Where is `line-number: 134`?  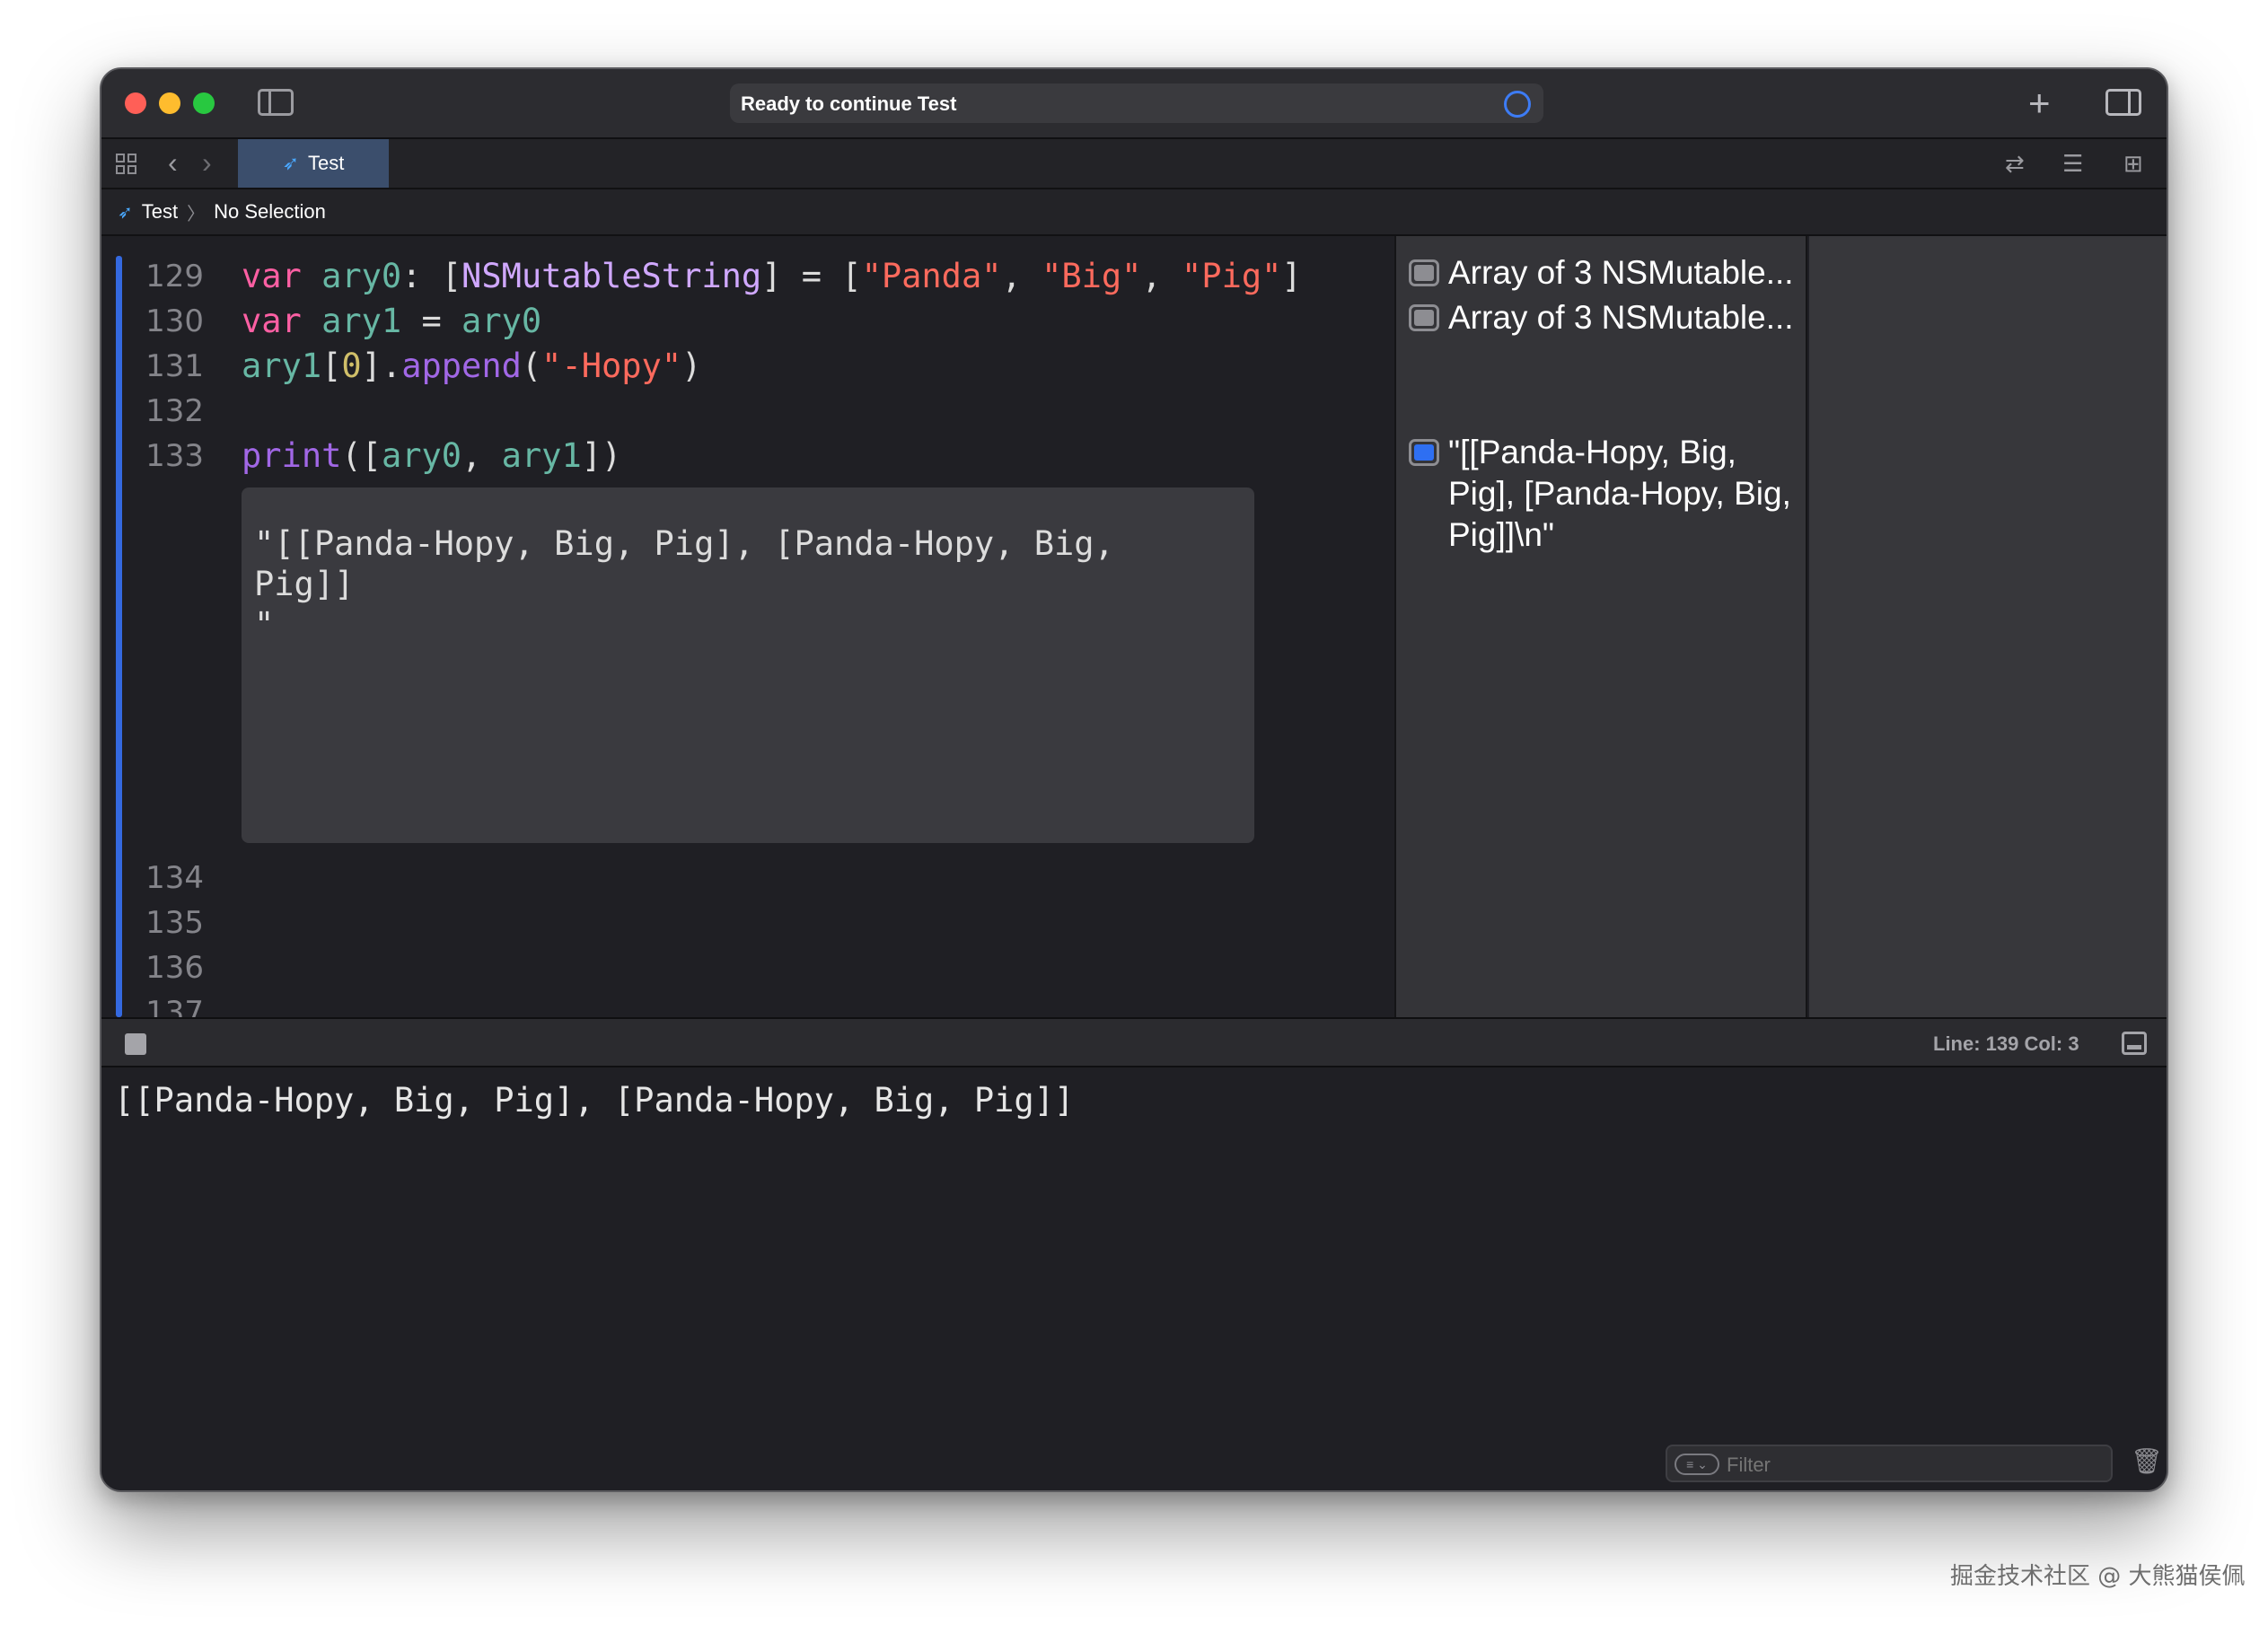
line-number: 134 is located at coordinates (174, 878).